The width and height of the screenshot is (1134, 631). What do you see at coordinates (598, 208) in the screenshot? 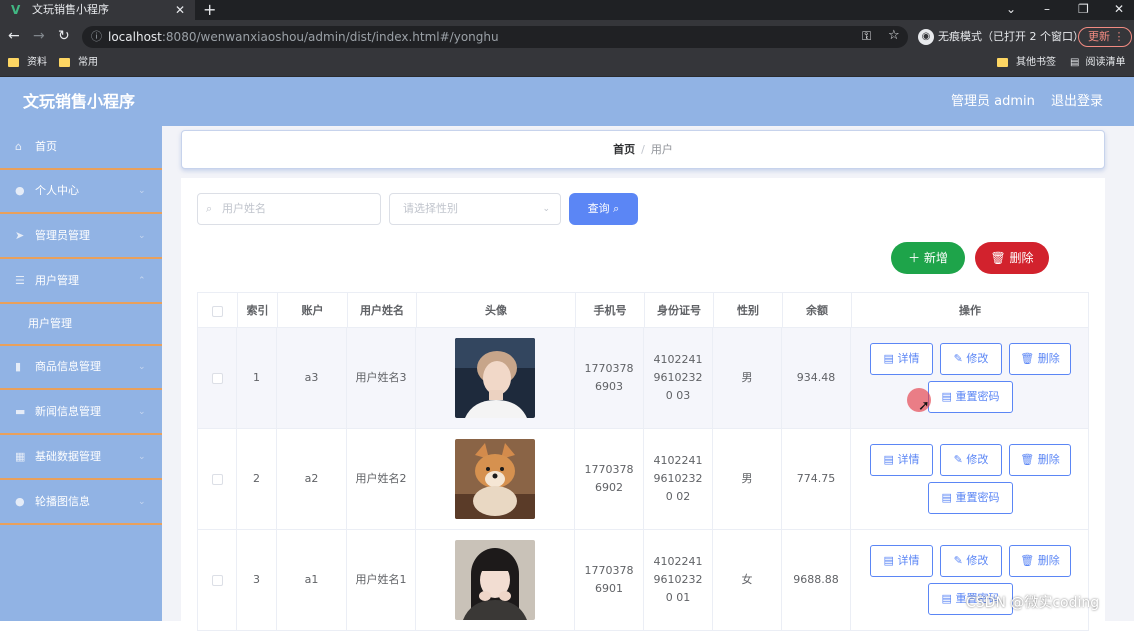
I see `query-label: 查询` at bounding box center [598, 208].